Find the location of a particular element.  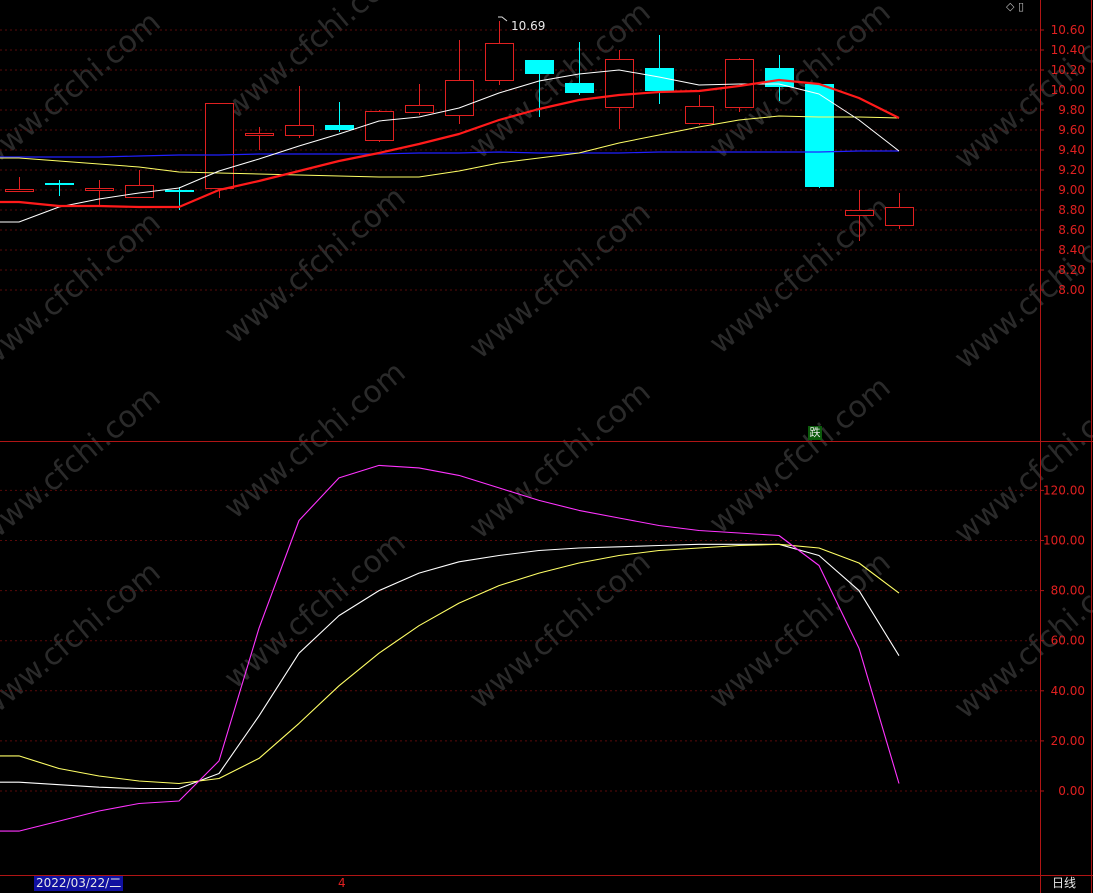

month-marker: 4 is located at coordinates (342, 883).